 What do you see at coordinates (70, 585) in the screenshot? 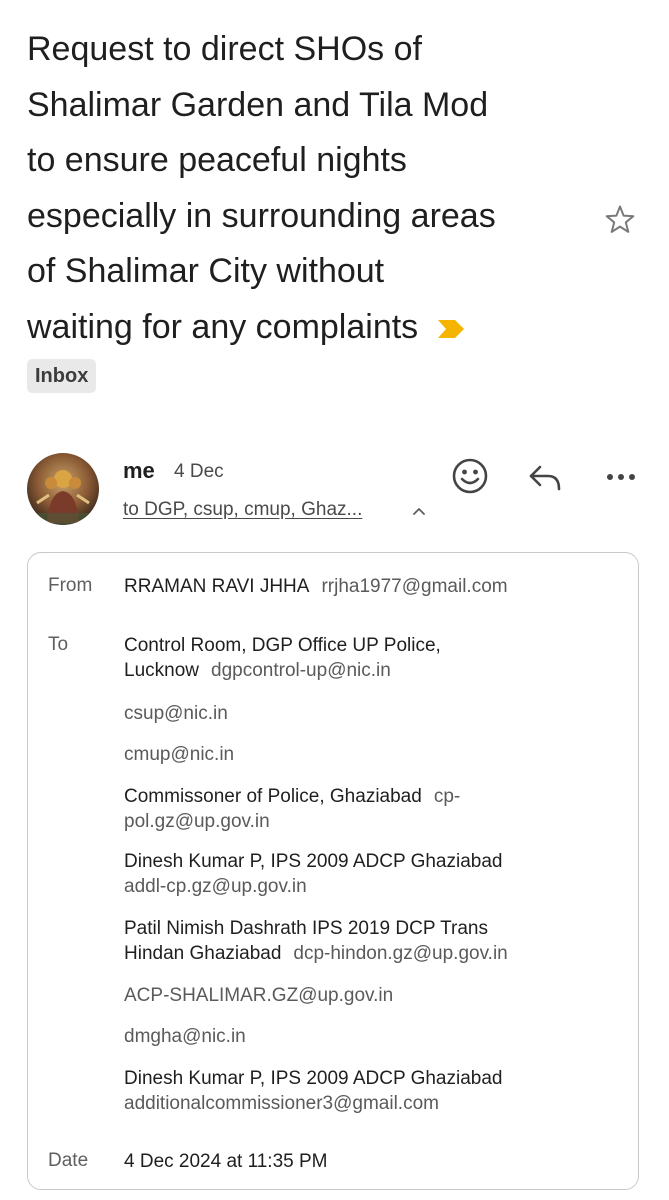
I see `from-label: From` at bounding box center [70, 585].